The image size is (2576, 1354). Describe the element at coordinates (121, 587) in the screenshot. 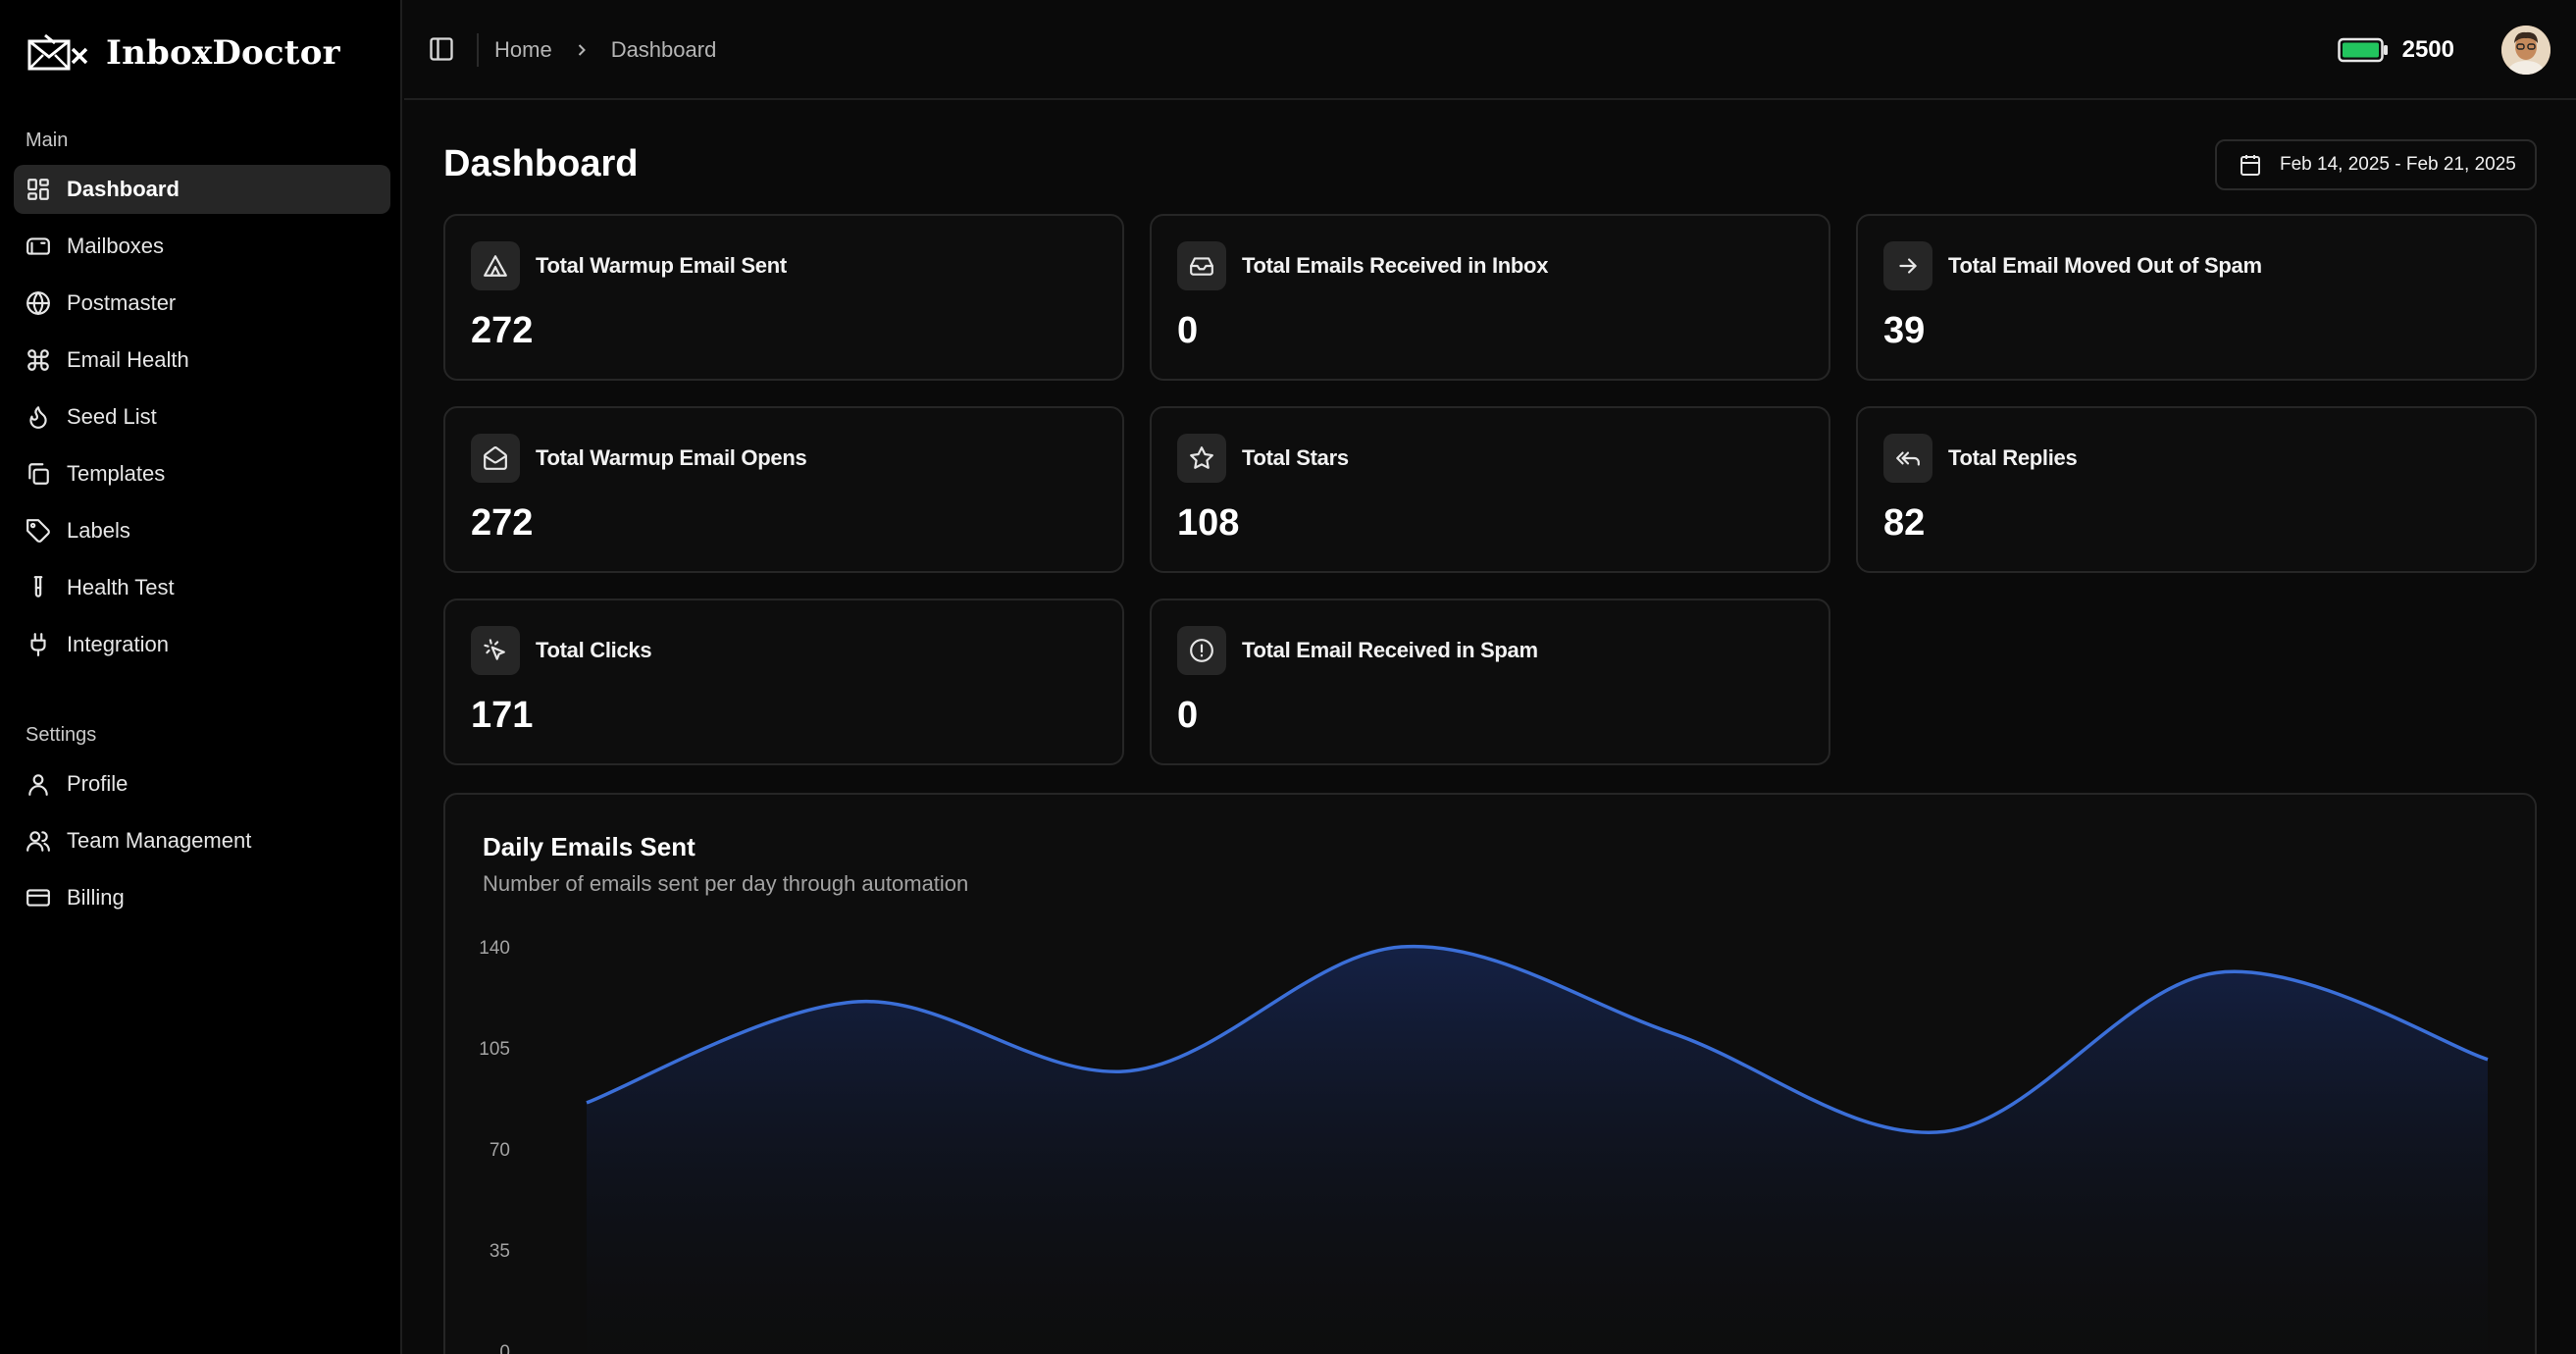

I see `sidebar-item-label: Health Test` at that location.